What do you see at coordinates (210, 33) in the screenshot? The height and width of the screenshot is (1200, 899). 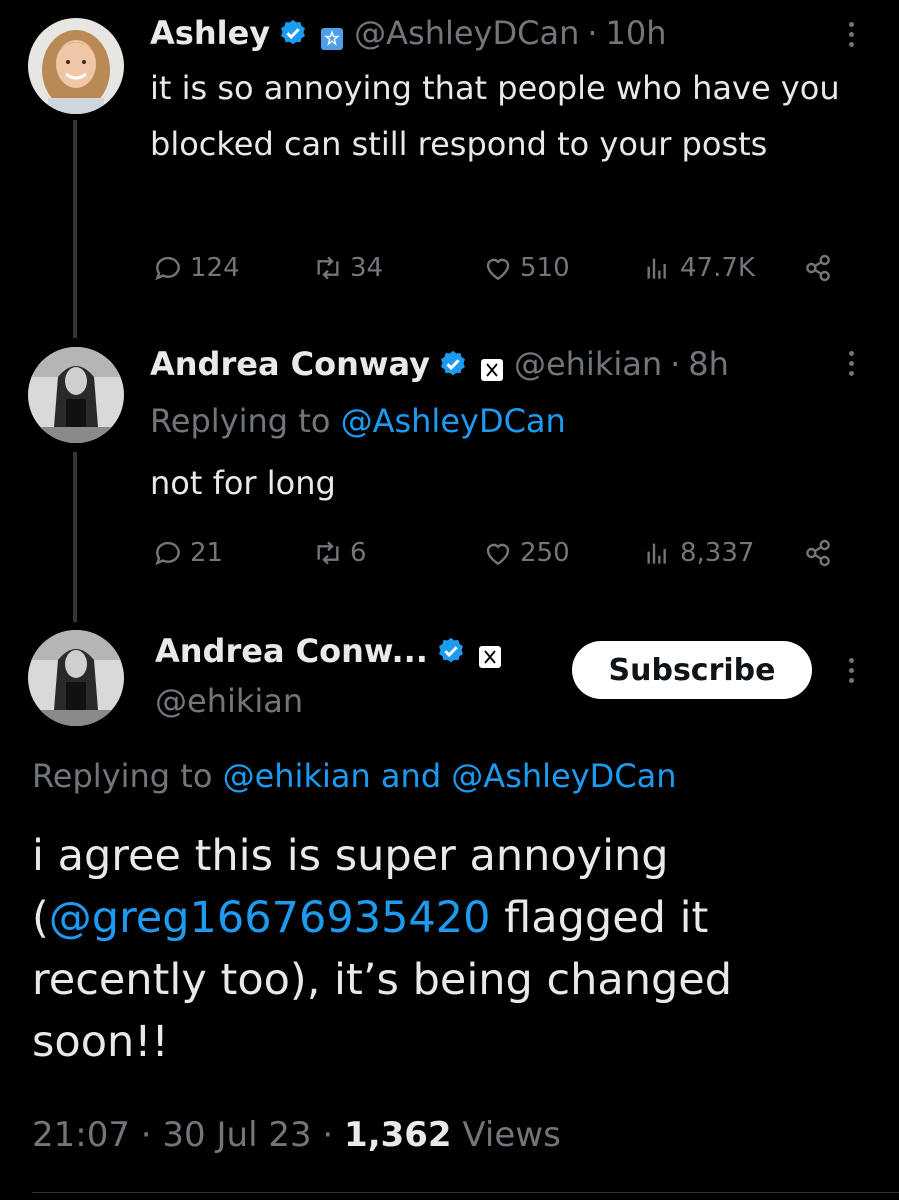 I see `display-name: Ashley` at bounding box center [210, 33].